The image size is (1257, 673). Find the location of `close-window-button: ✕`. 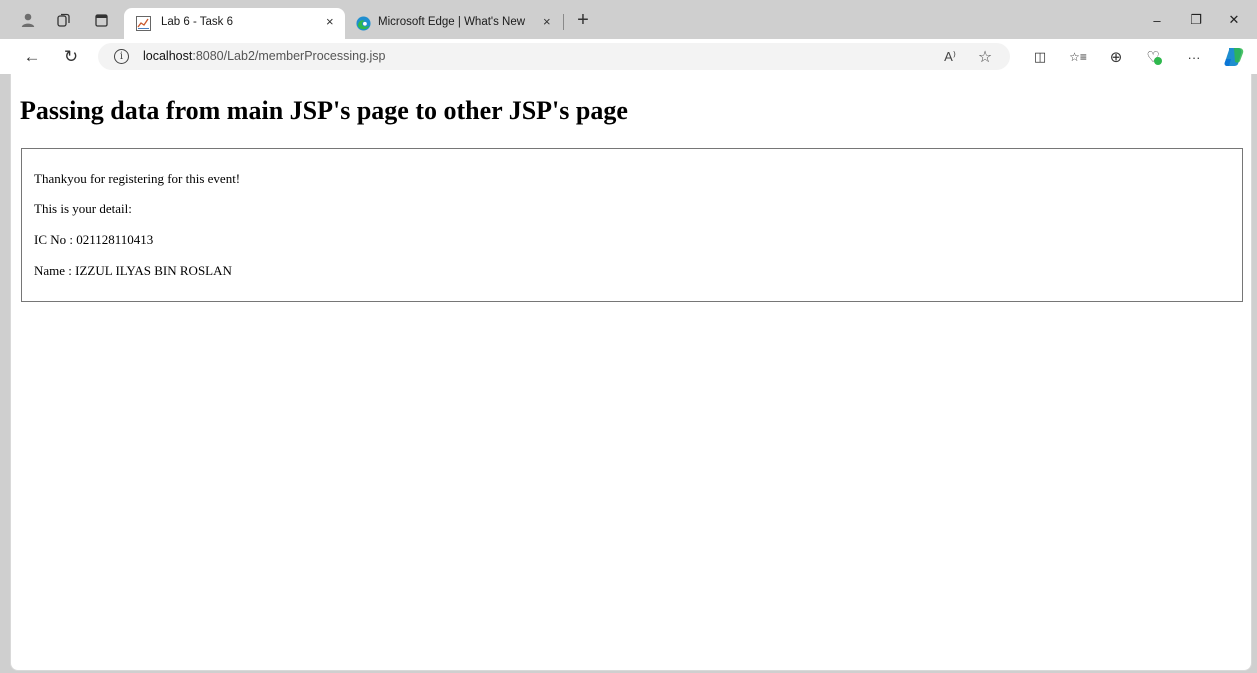

close-window-button: ✕ is located at coordinates (1234, 20).